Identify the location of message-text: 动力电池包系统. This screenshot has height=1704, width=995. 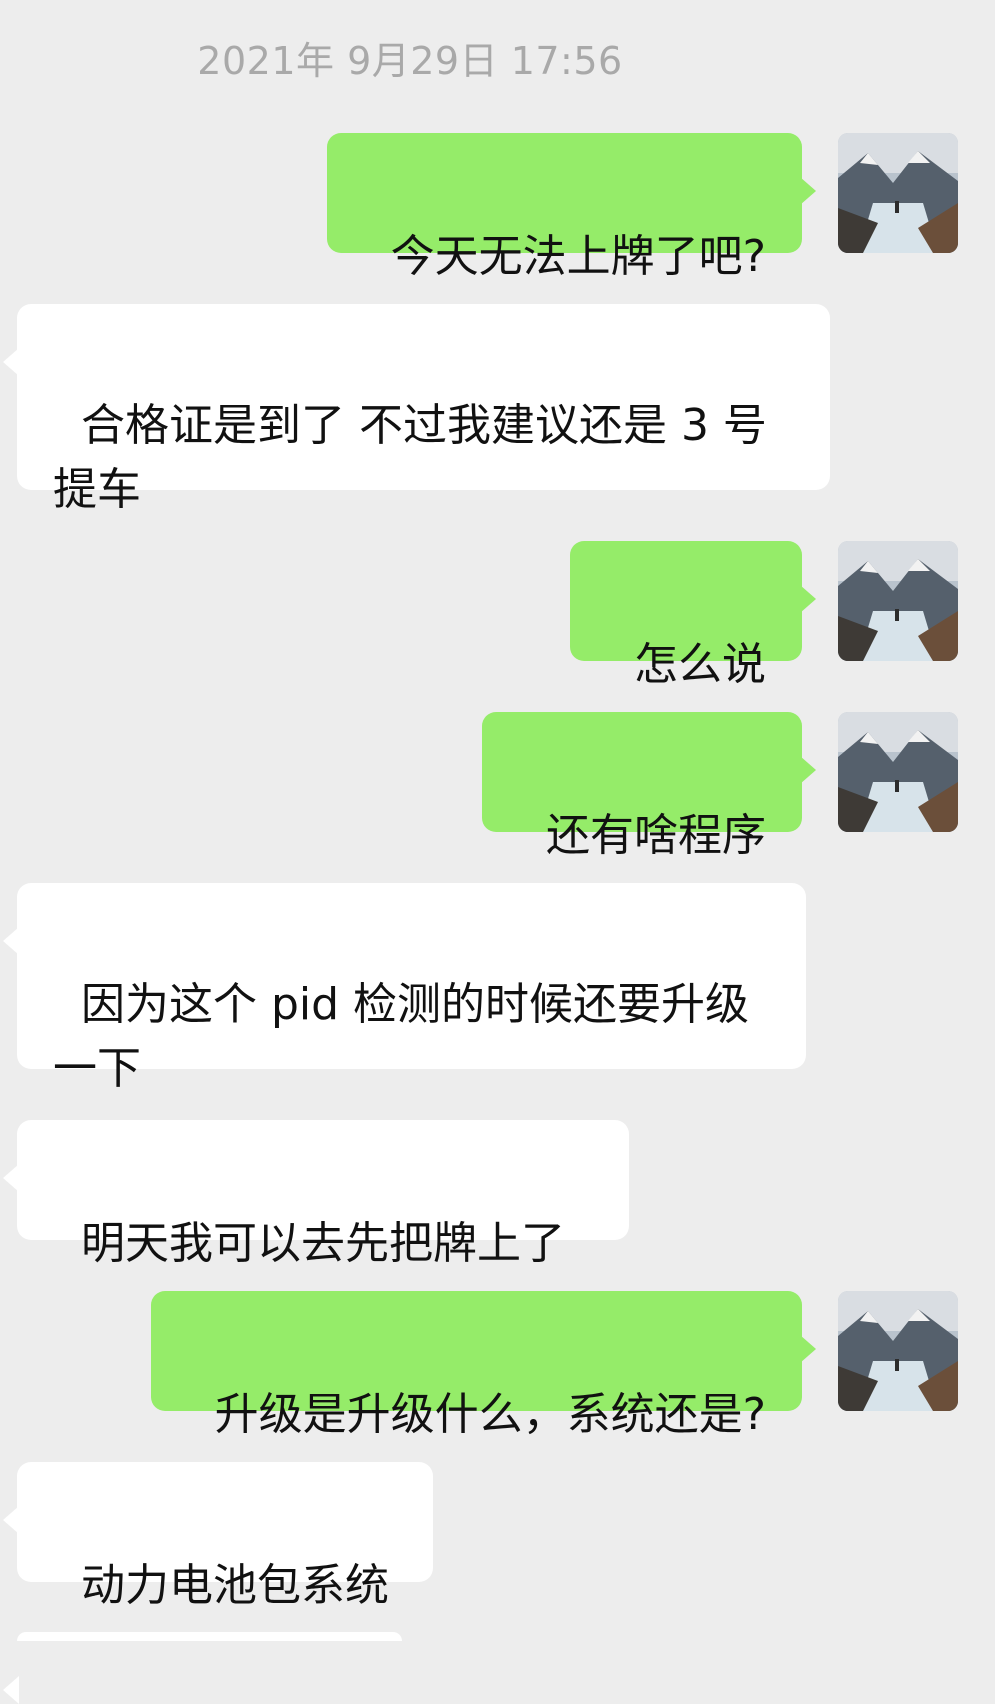
(234, 1585).